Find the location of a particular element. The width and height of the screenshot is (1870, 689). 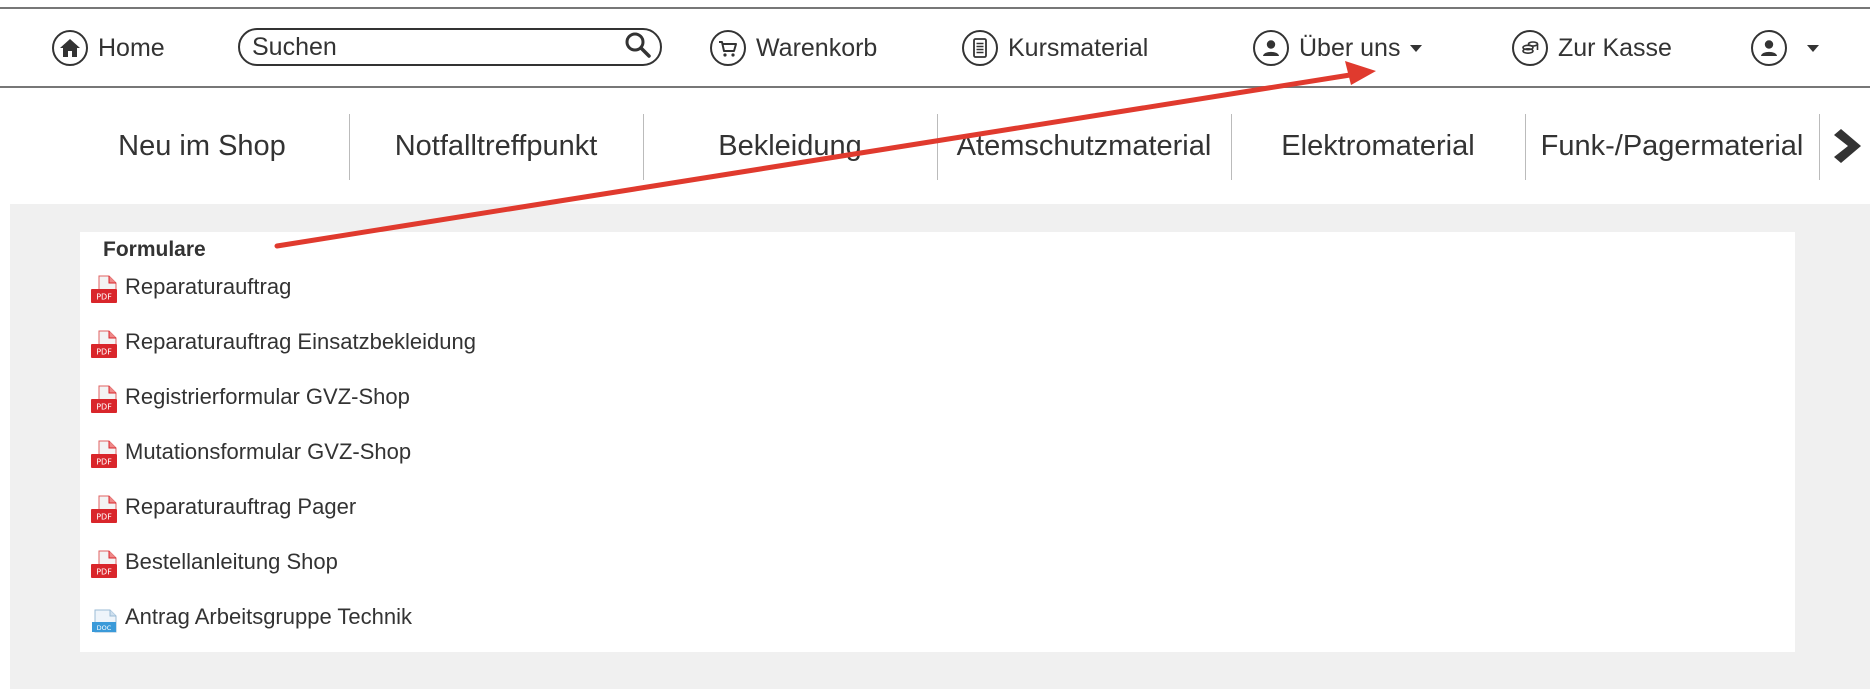

category-radio-pager: Funk-/Pagermaterial is located at coordinates (1672, 146).